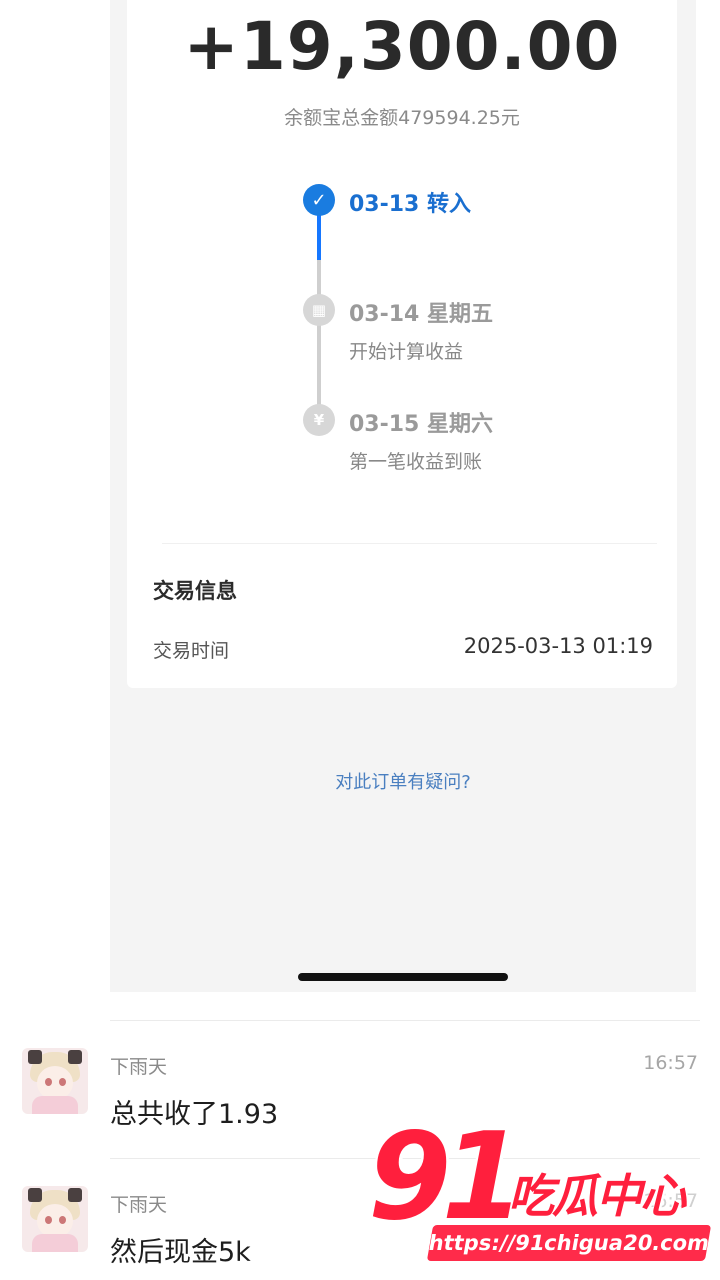 The width and height of the screenshot is (720, 1280). What do you see at coordinates (403, 781) in the screenshot?
I see `order-question-link: 对此订单有疑问?` at bounding box center [403, 781].